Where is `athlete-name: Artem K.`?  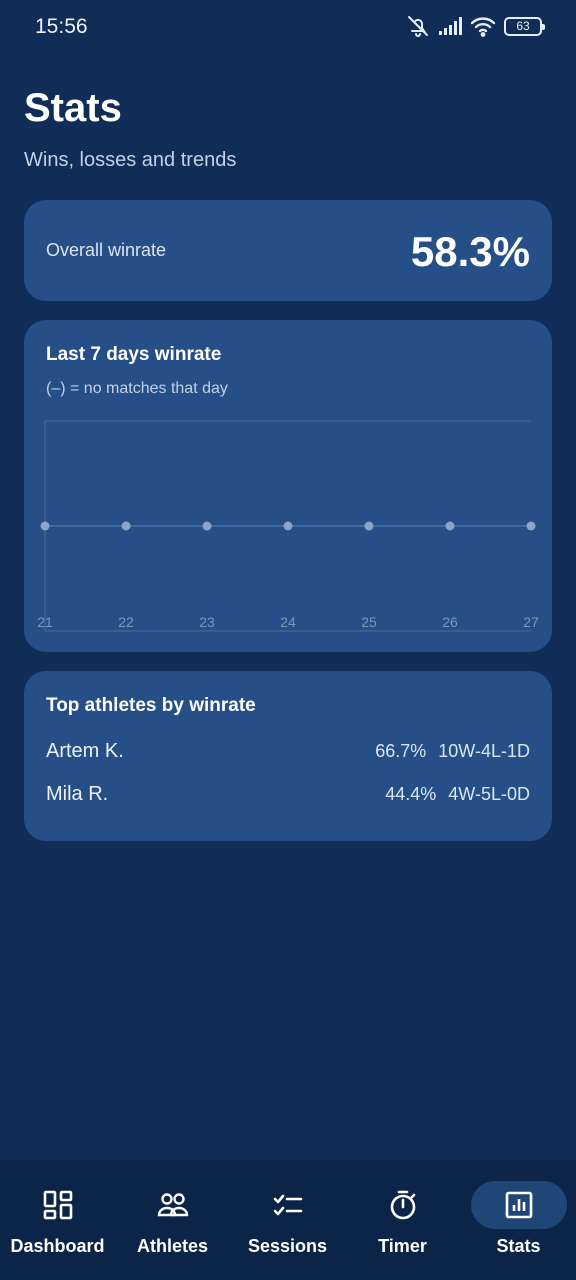 athlete-name: Artem K. is located at coordinates (85, 751).